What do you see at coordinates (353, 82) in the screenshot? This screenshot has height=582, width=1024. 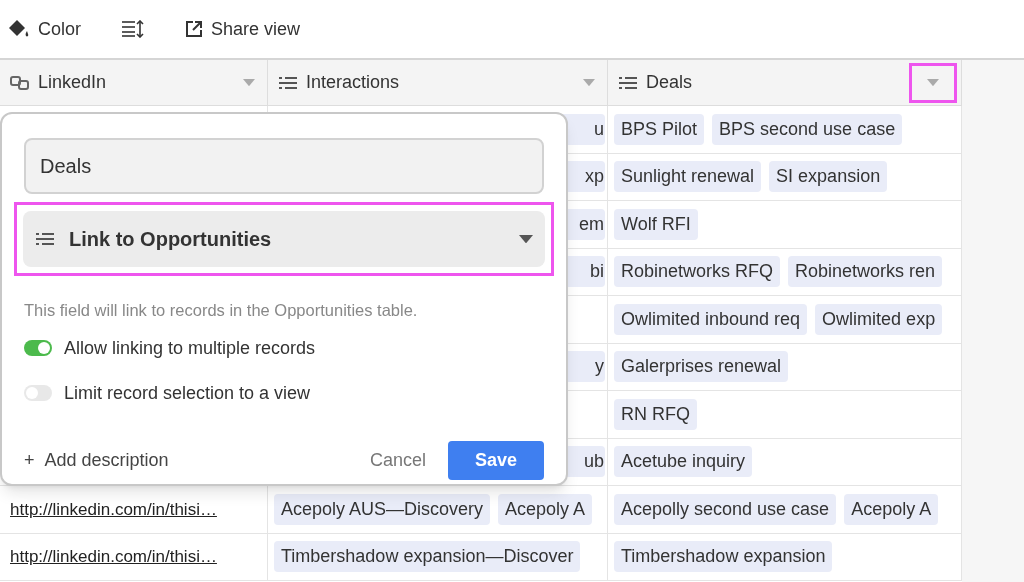 I see `column-title: Interactions` at bounding box center [353, 82].